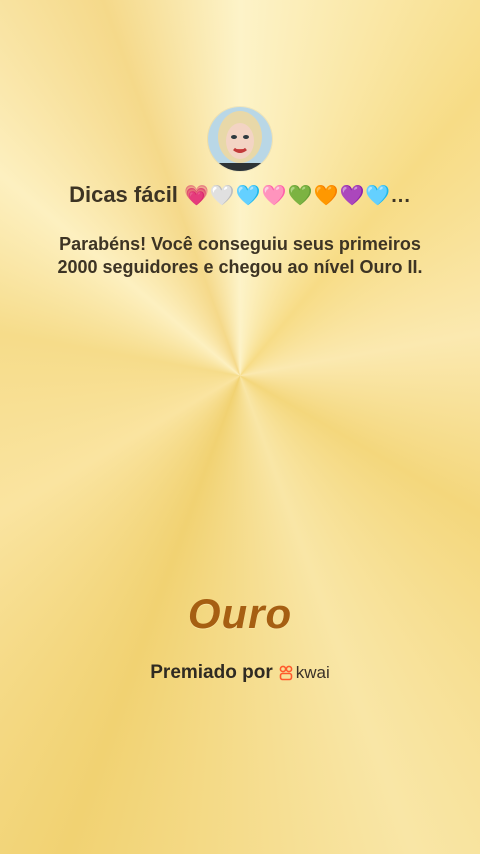 This screenshot has width=480, height=854. Describe the element at coordinates (211, 672) in the screenshot. I see `award-prefix: Premiado por` at that location.